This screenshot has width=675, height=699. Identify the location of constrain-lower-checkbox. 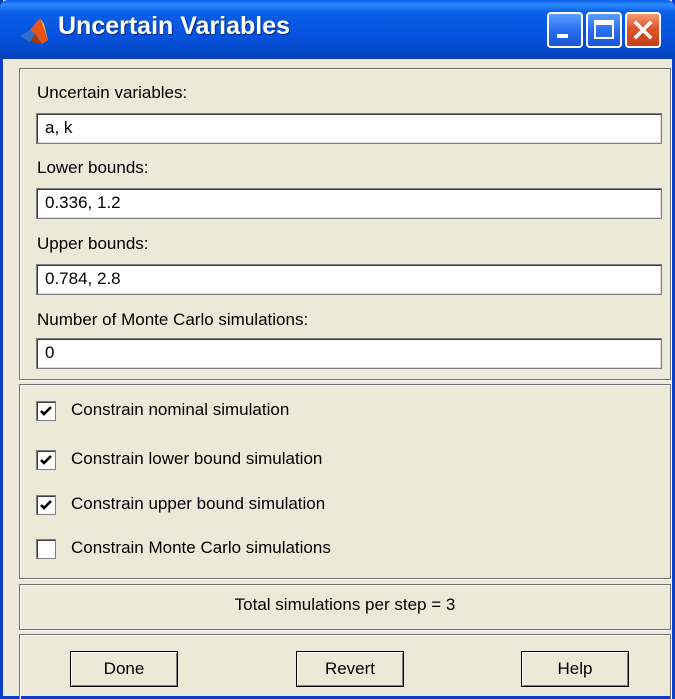
(46, 460).